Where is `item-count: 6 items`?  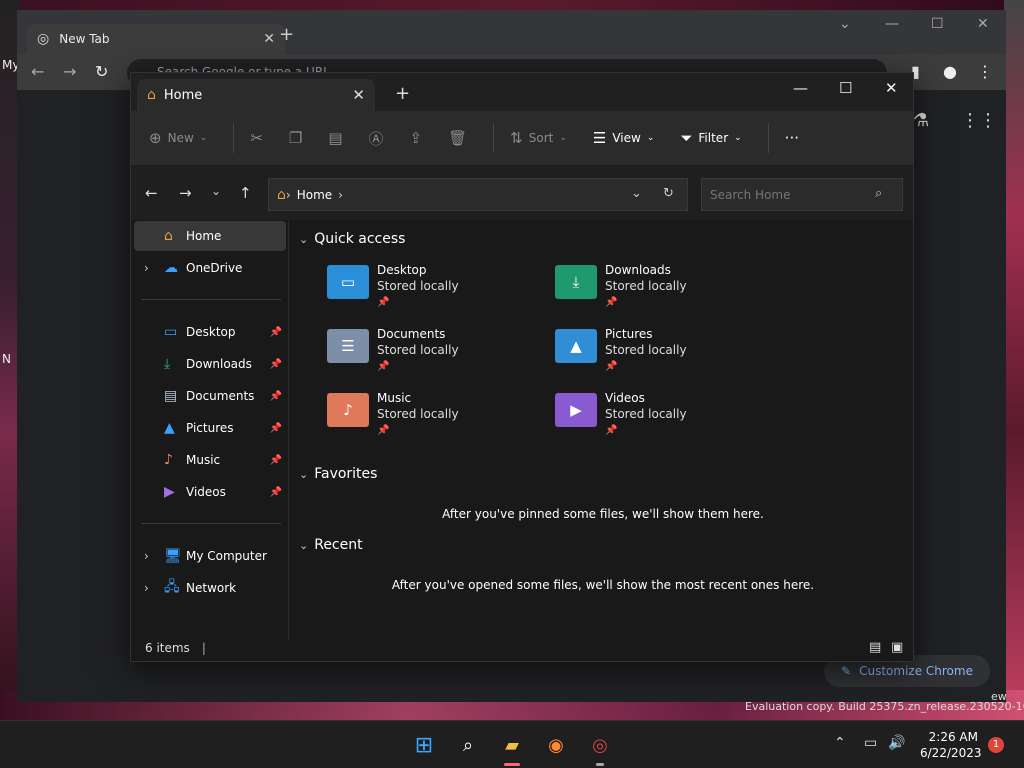 item-count: 6 items is located at coordinates (167, 648).